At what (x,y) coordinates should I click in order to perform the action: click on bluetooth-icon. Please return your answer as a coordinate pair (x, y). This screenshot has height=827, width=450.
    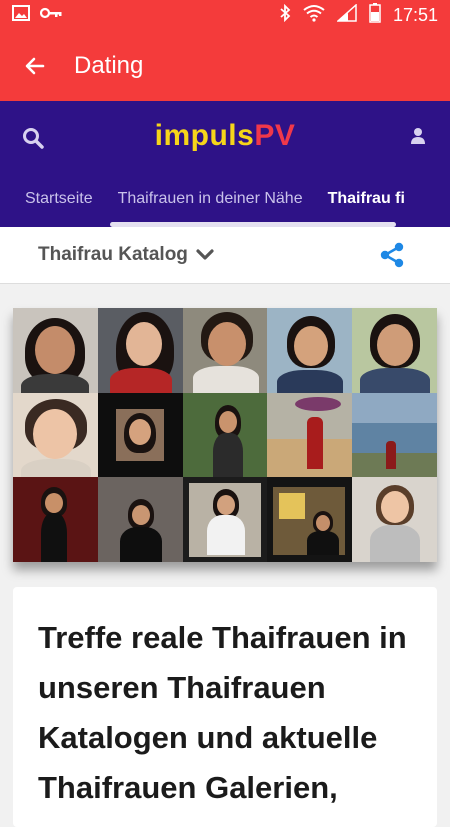
    Looking at the image, I should click on (285, 15).